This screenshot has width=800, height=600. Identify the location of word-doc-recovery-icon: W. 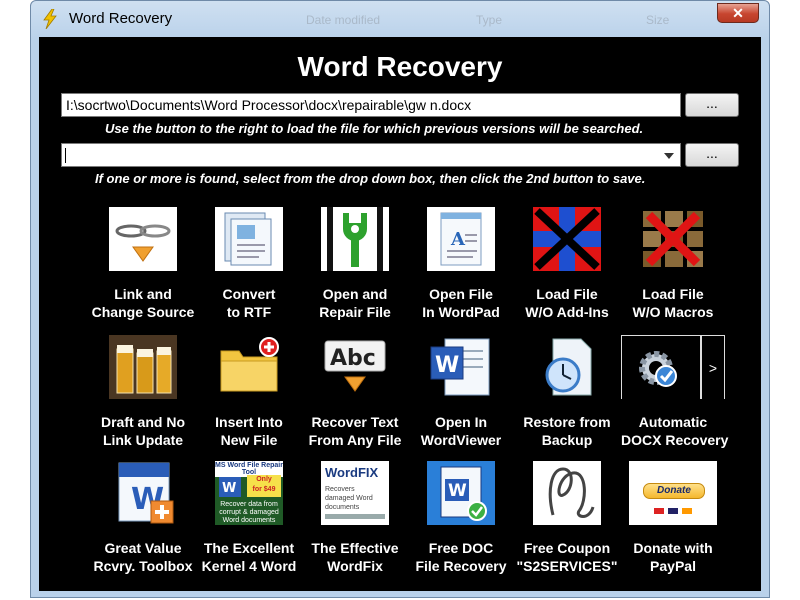
(461, 493).